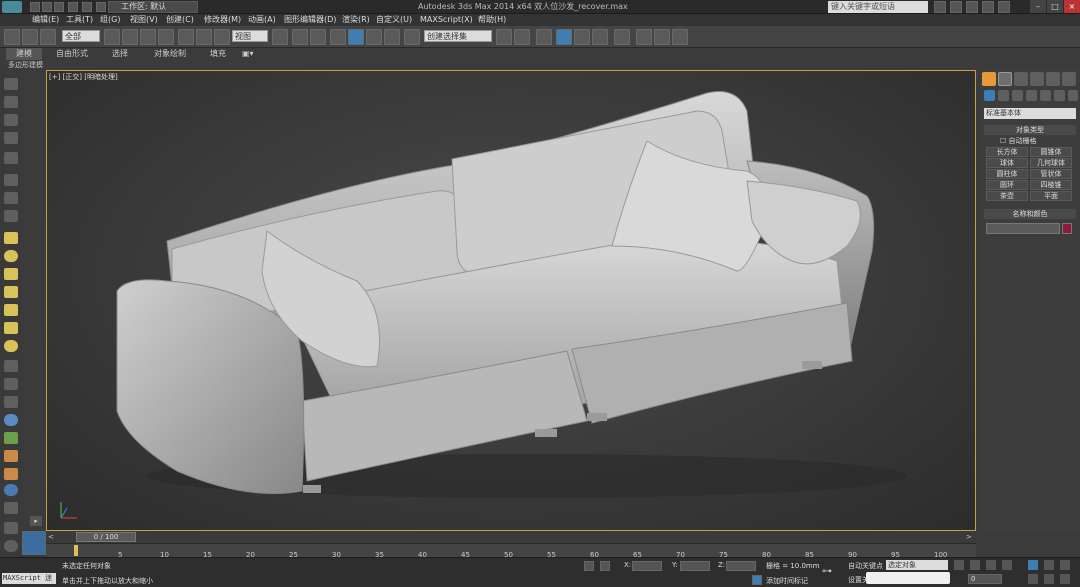  What do you see at coordinates (112, 37) in the screenshot?
I see `select-object-icon` at bounding box center [112, 37].